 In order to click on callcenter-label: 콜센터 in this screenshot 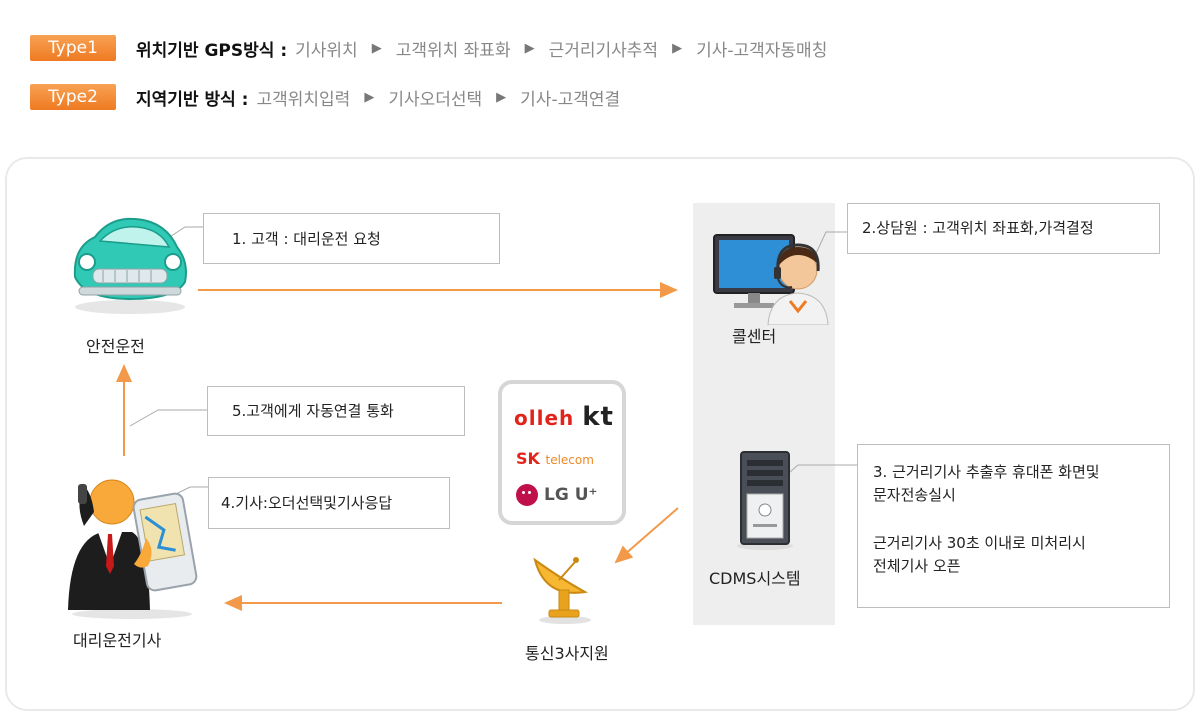, I will do `click(754, 336)`.